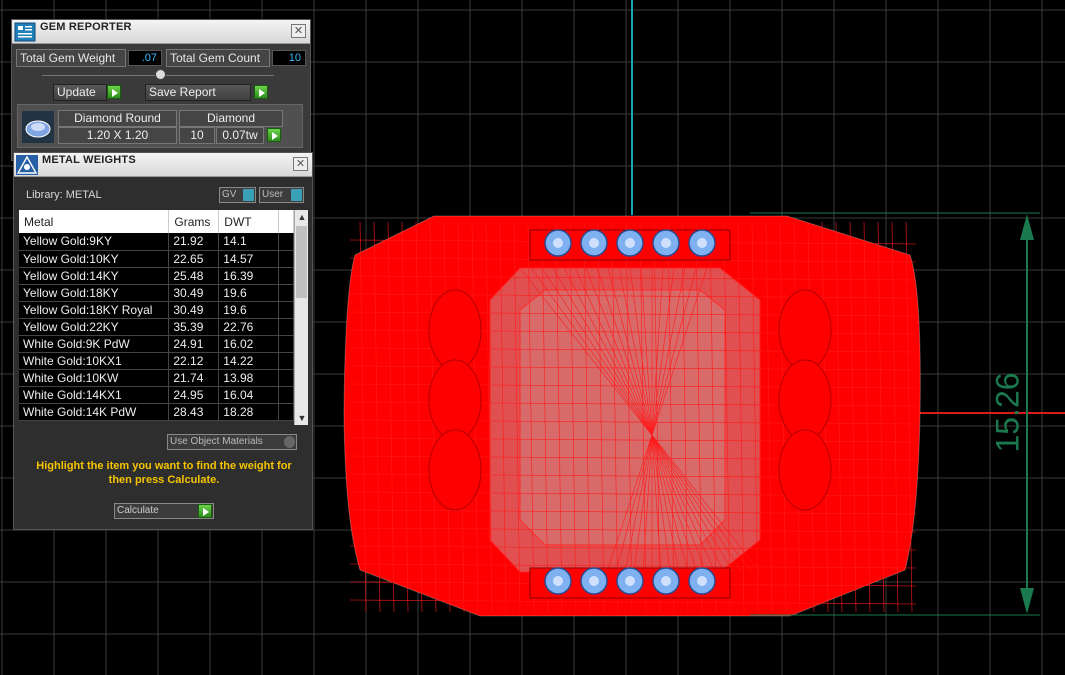 Image resolution: width=1065 pixels, height=675 pixels. I want to click on table-row: White Gold:10KW 21.74 13.98, so click(156, 378).